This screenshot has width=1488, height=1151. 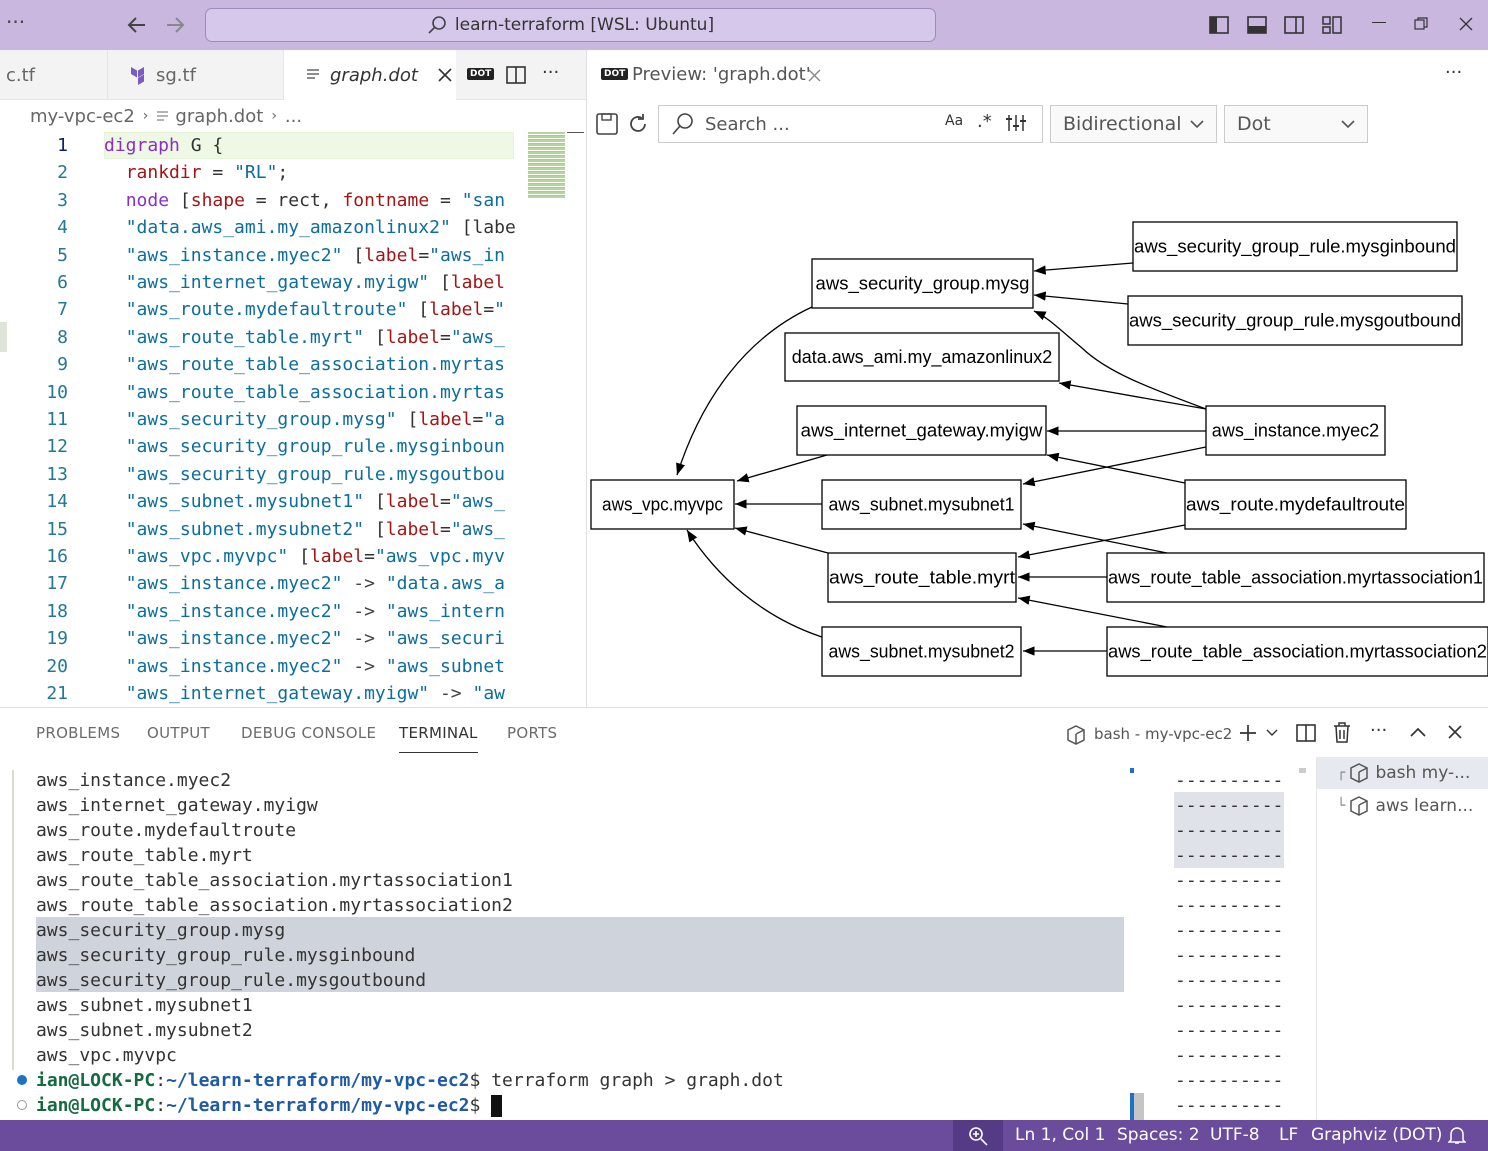 I want to click on arrow-left-icon, so click(x=137, y=25).